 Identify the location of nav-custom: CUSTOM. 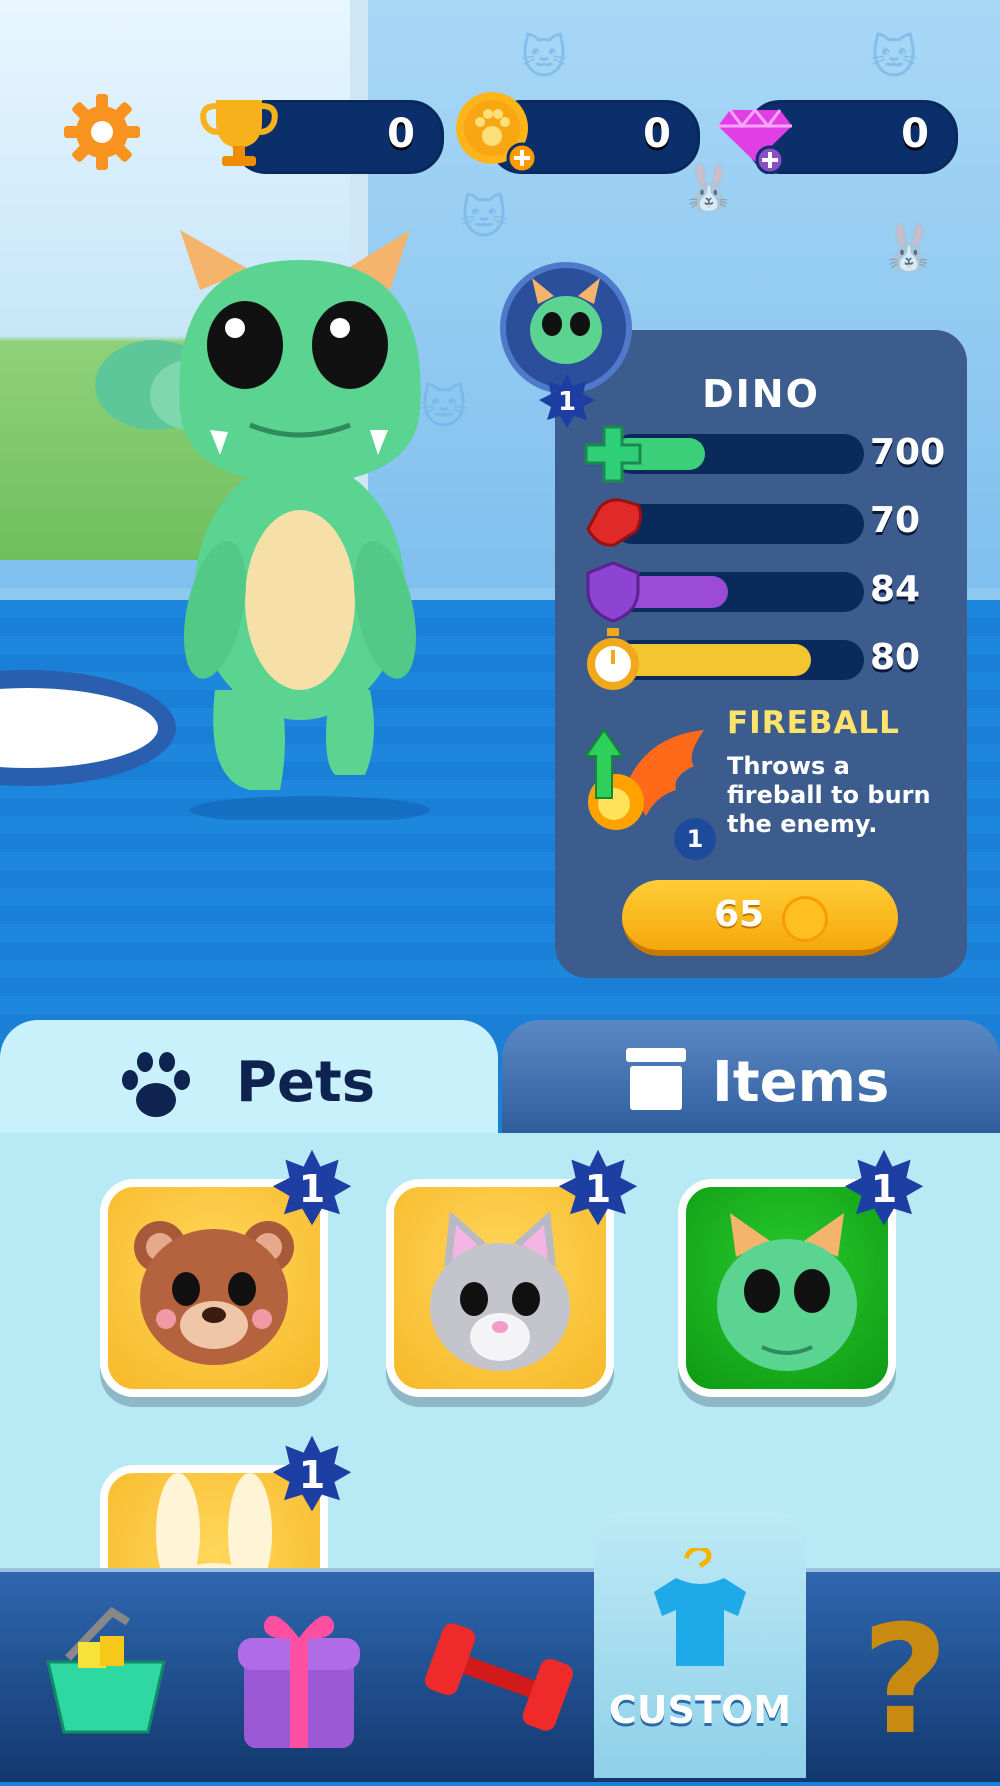
(700, 1645).